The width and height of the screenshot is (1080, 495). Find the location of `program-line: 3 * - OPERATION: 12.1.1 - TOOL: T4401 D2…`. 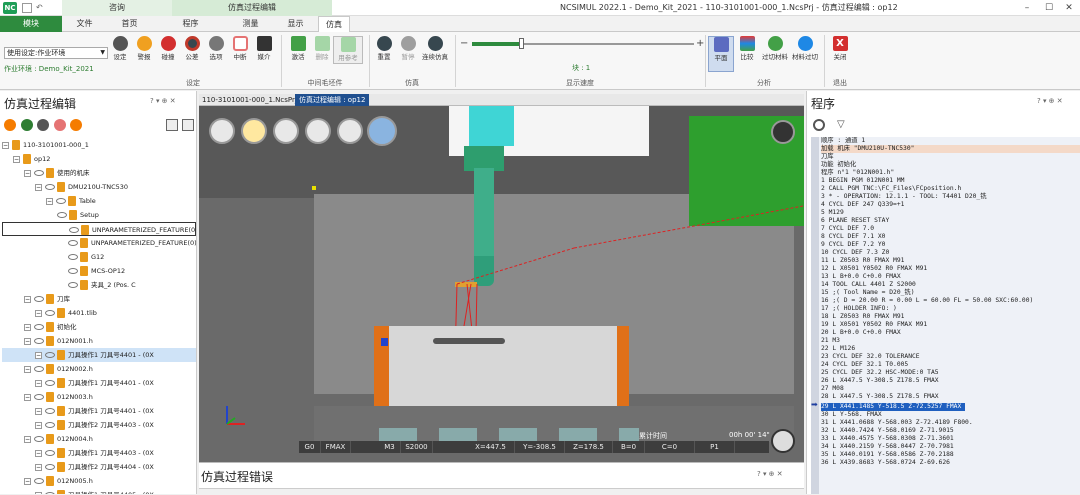

program-line: 3 * - OPERATION: 12.1.1 - TOOL: T4401 D2… is located at coordinates (950, 197).